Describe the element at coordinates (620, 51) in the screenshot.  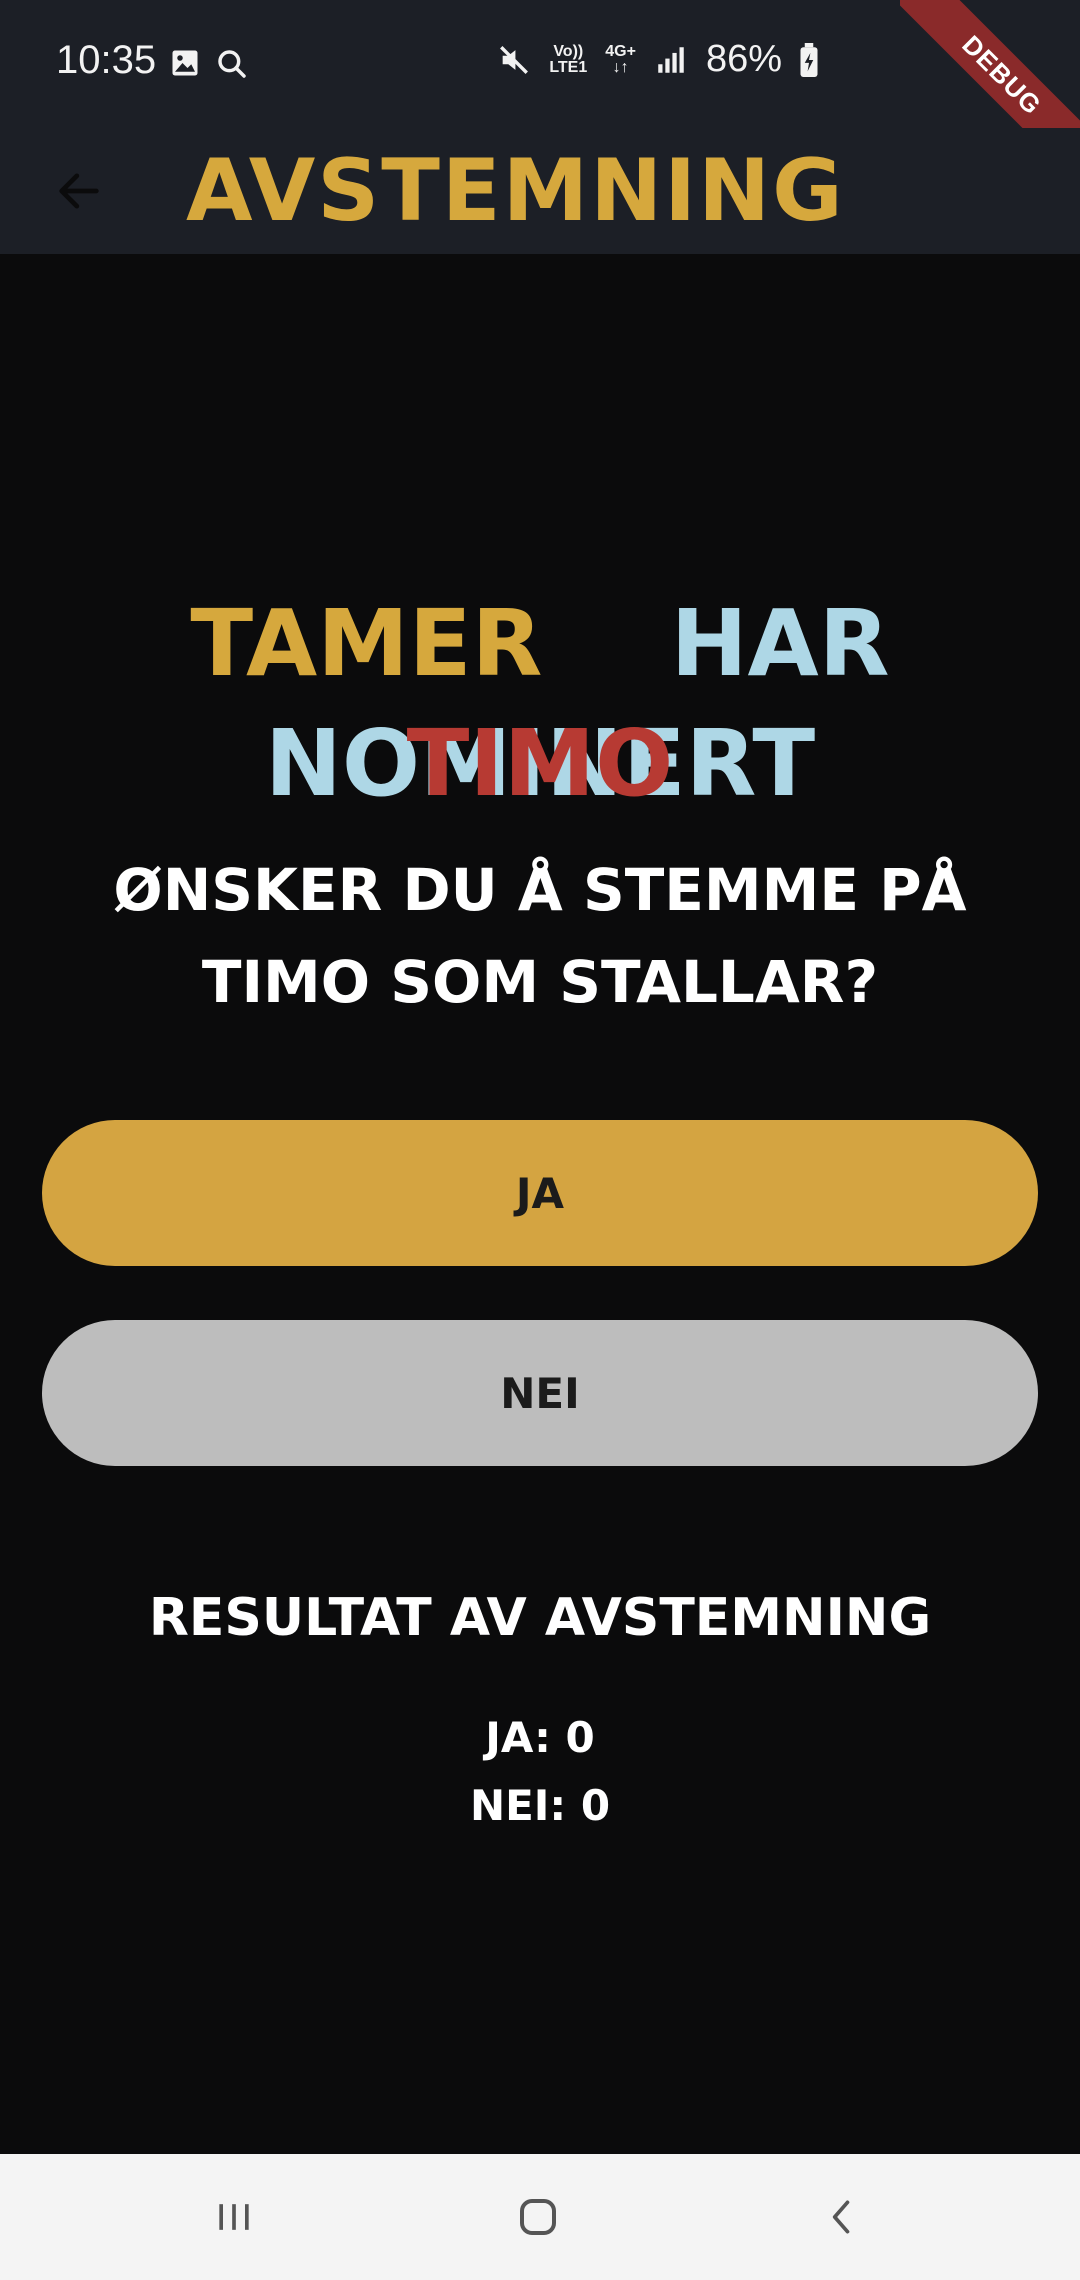
I see `network-type: 4G+` at that location.